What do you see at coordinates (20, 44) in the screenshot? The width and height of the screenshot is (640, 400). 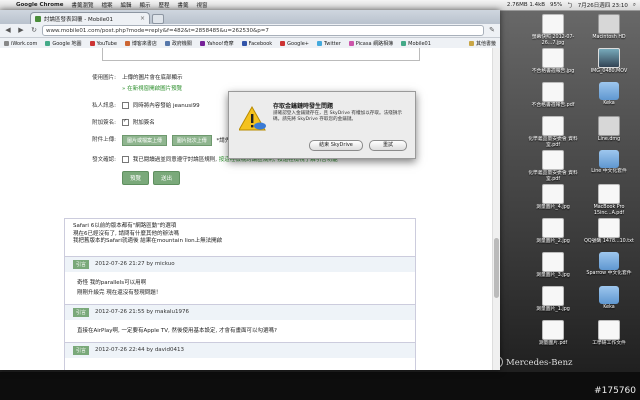 I see `bookmark-item: iWork.com` at bounding box center [20, 44].